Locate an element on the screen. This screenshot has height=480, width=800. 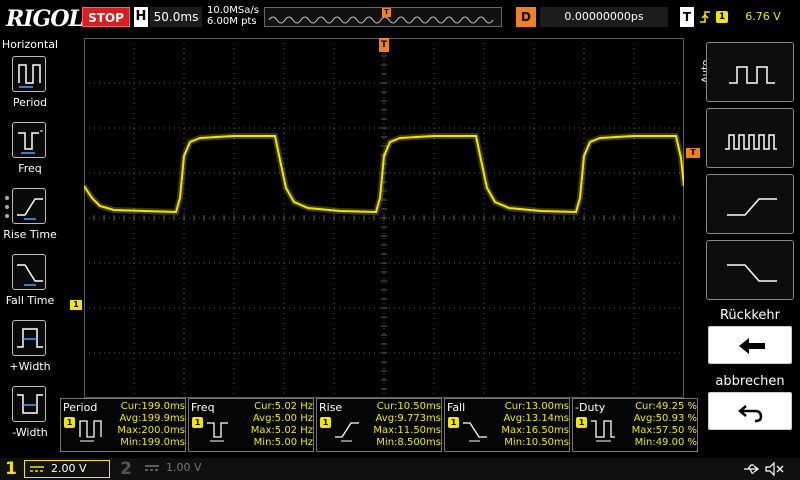
trigger-position-marker: T is located at coordinates (384, 45).